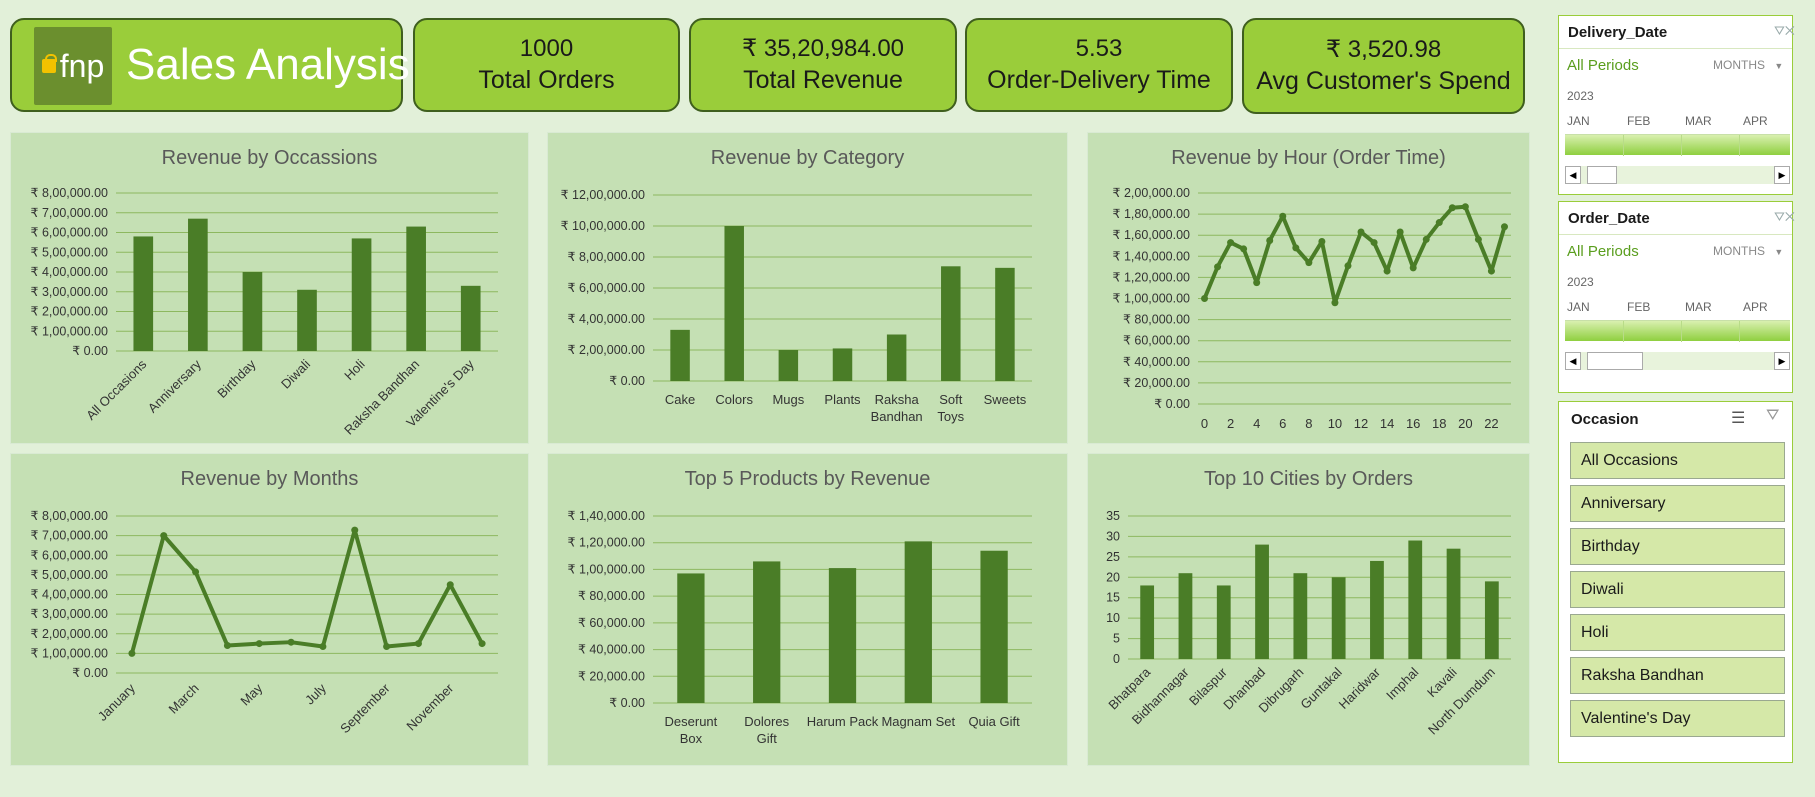  Describe the element at coordinates (607, 543) in the screenshot. I see `y-tick-label: ₹ 1,20,000.00` at that location.